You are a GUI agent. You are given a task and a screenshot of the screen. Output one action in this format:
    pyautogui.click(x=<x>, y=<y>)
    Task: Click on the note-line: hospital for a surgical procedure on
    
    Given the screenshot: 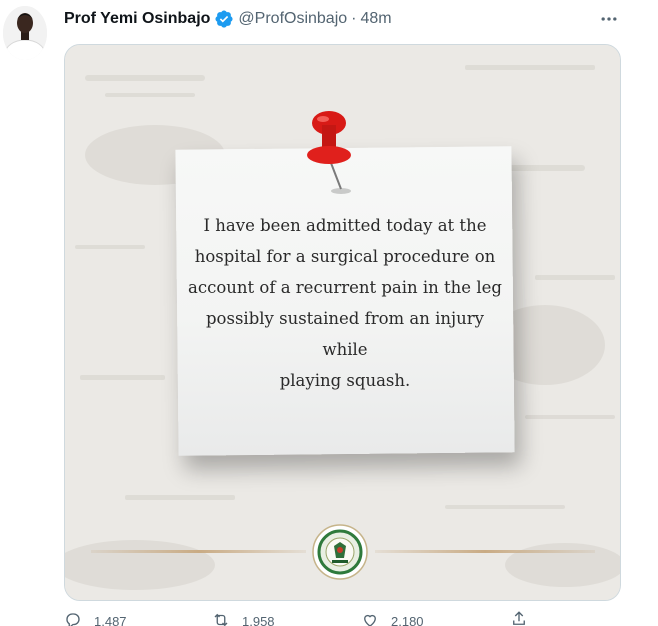 What is the action you would take?
    pyautogui.click(x=345, y=256)
    